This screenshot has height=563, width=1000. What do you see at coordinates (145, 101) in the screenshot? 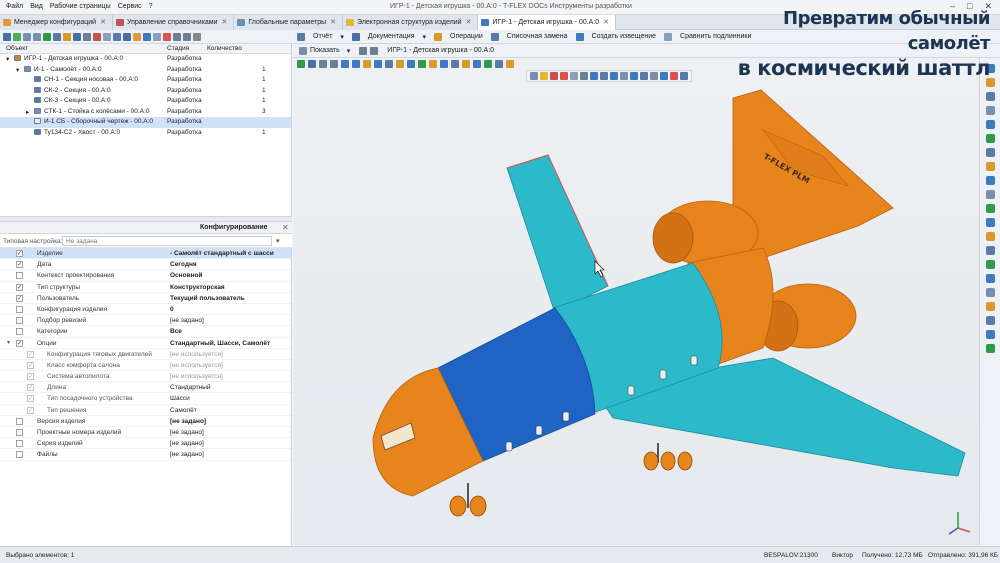
I see `tree-row: СК-3 - Секция - 00.А:0 Разработка 1` at bounding box center [145, 101].